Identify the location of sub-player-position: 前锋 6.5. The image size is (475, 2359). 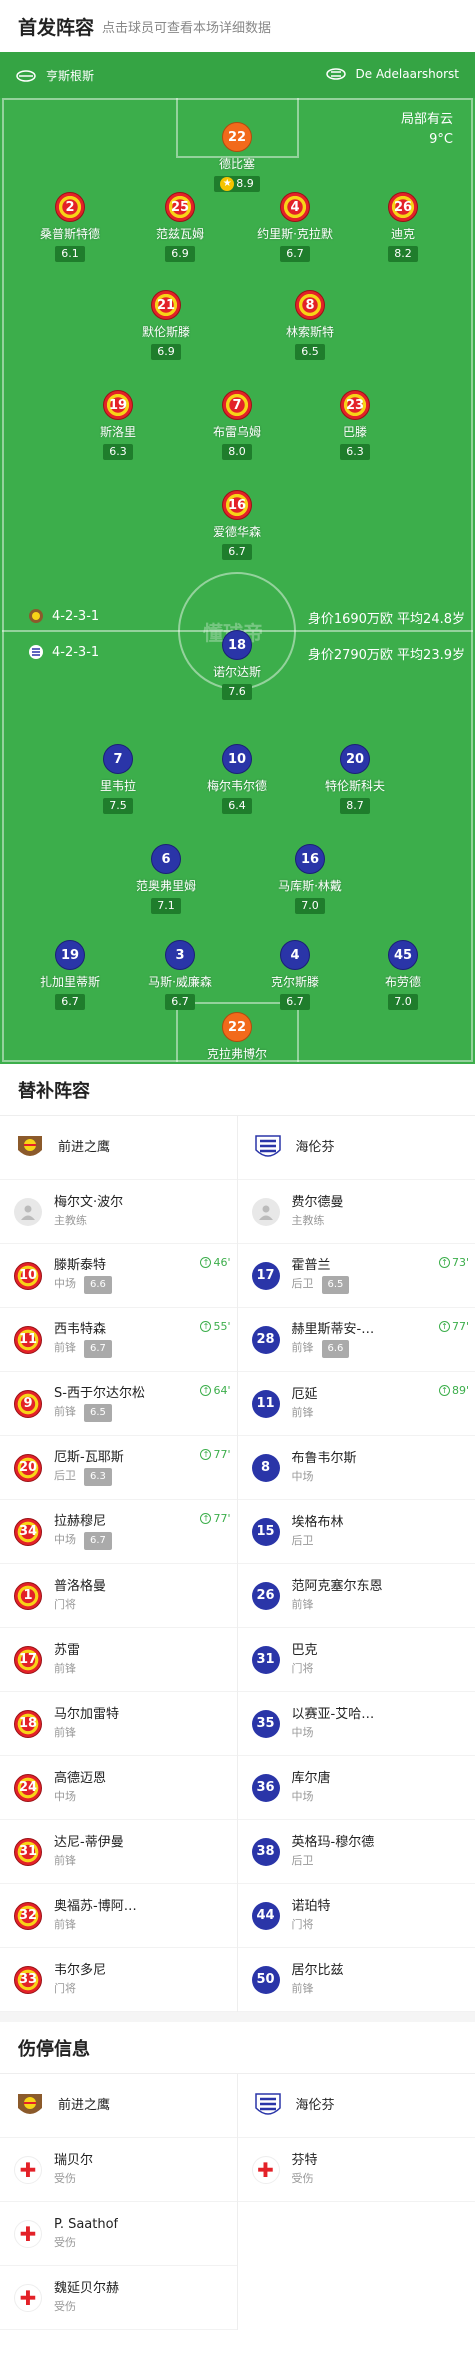
(99, 1412).